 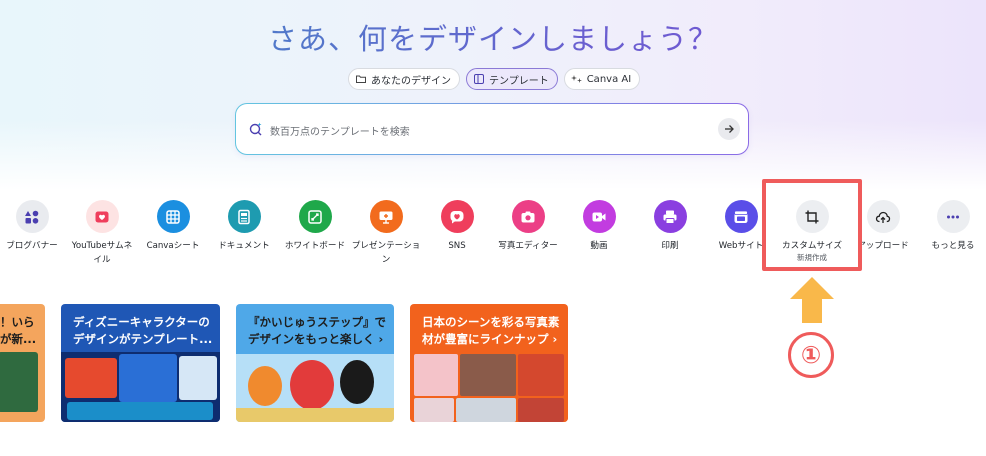 I want to click on tab-label: Canva AI, so click(x=609, y=79).